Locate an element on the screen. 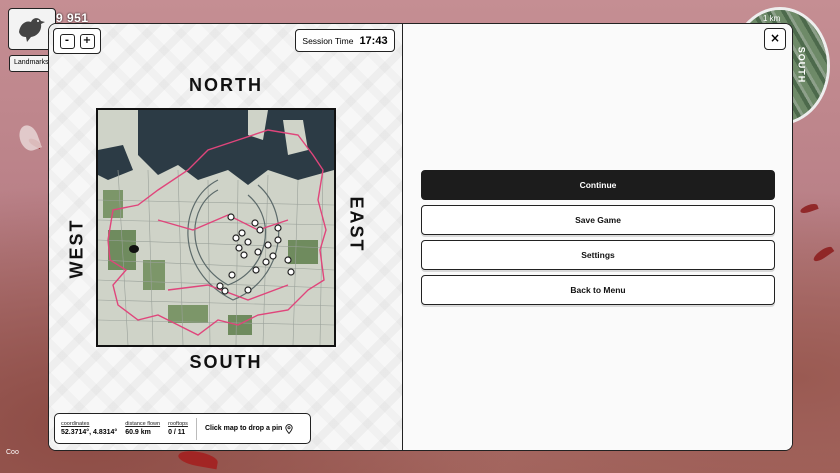 The height and width of the screenshot is (473, 840). settings-button: Settings is located at coordinates (598, 255).